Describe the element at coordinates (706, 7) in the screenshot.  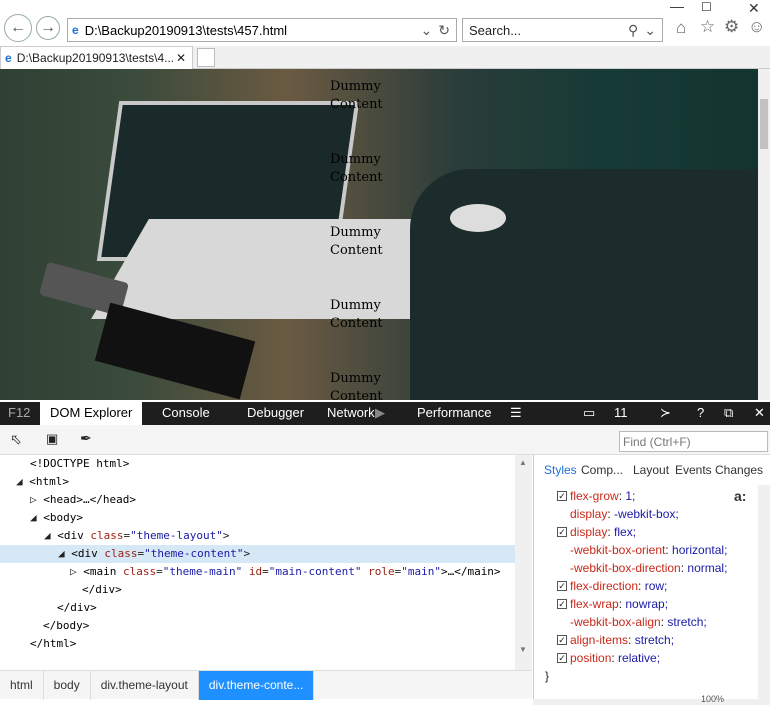
I see `maximize-icon: ☐` at that location.